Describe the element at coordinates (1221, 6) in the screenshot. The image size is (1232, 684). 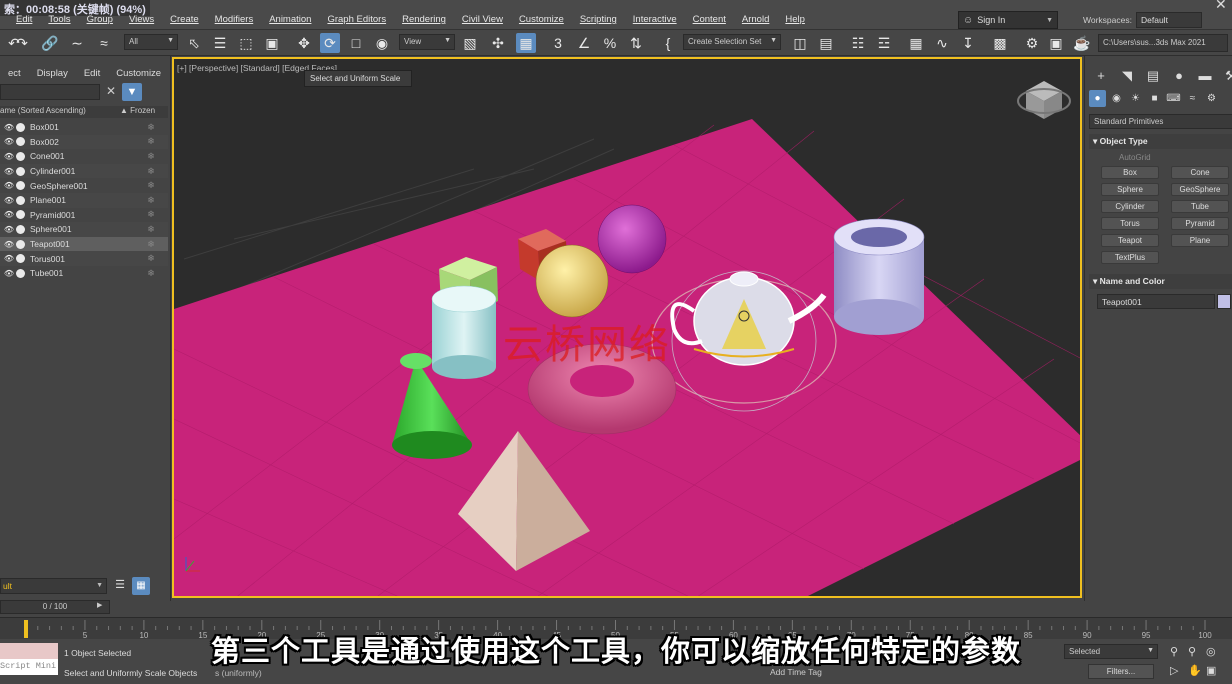
I see `close-icon: ✕` at that location.